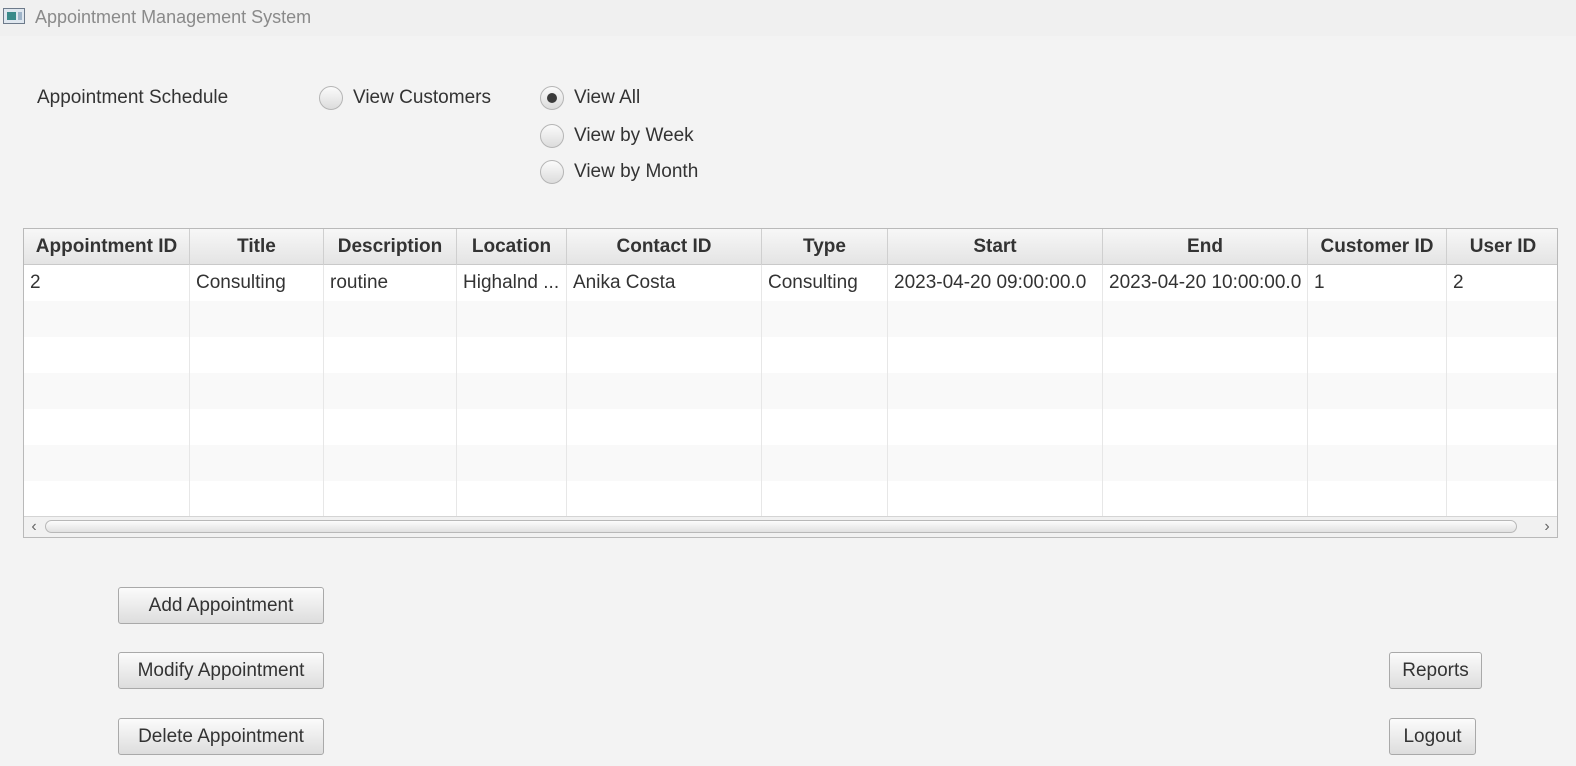 The height and width of the screenshot is (766, 1576). What do you see at coordinates (664, 247) in the screenshot?
I see `column-header-contact-id: Contact ID` at bounding box center [664, 247].